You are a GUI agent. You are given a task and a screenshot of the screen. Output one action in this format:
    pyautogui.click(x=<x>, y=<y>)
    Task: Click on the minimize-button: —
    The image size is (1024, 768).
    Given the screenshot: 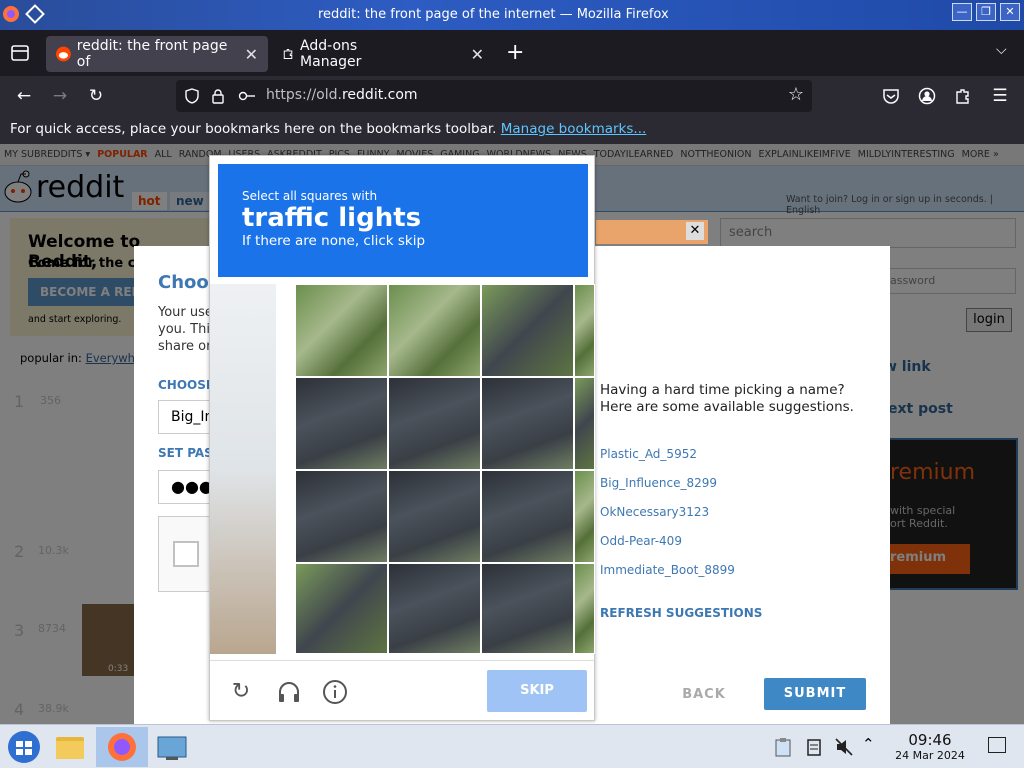 What is the action you would take?
    pyautogui.click(x=962, y=12)
    